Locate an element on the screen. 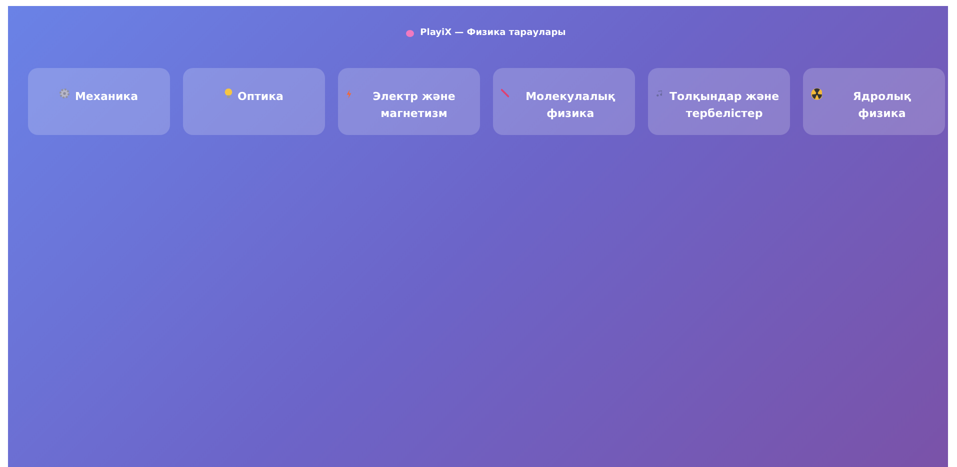  gear-icon is located at coordinates (64, 93).